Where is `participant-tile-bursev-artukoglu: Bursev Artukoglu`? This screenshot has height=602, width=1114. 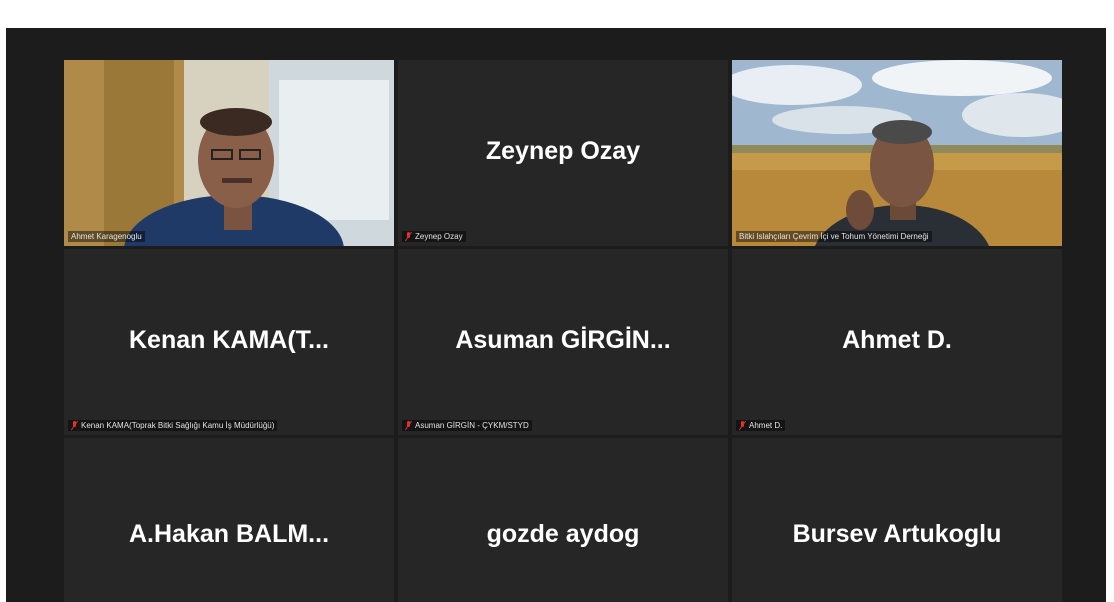 participant-tile-bursev-artukoglu: Bursev Artukoglu is located at coordinates (897, 520).